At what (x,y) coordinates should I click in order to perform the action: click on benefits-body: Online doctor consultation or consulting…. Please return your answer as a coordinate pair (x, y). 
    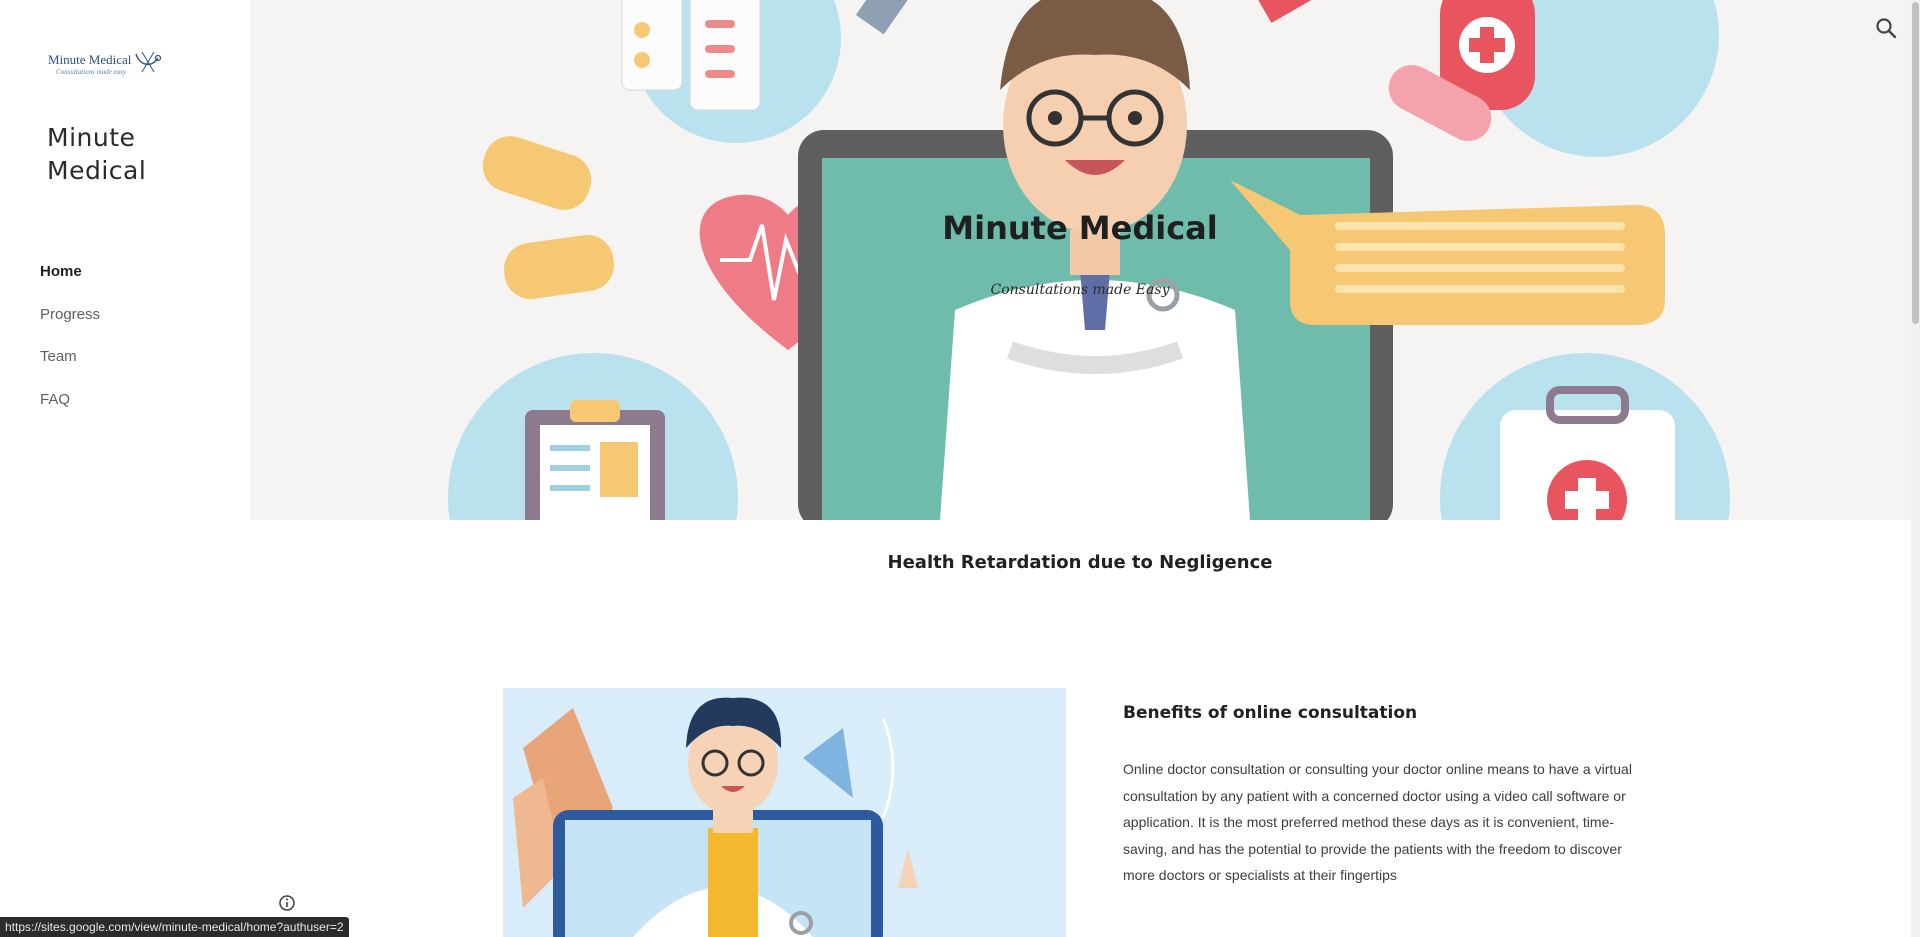
    Looking at the image, I should click on (1377, 822).